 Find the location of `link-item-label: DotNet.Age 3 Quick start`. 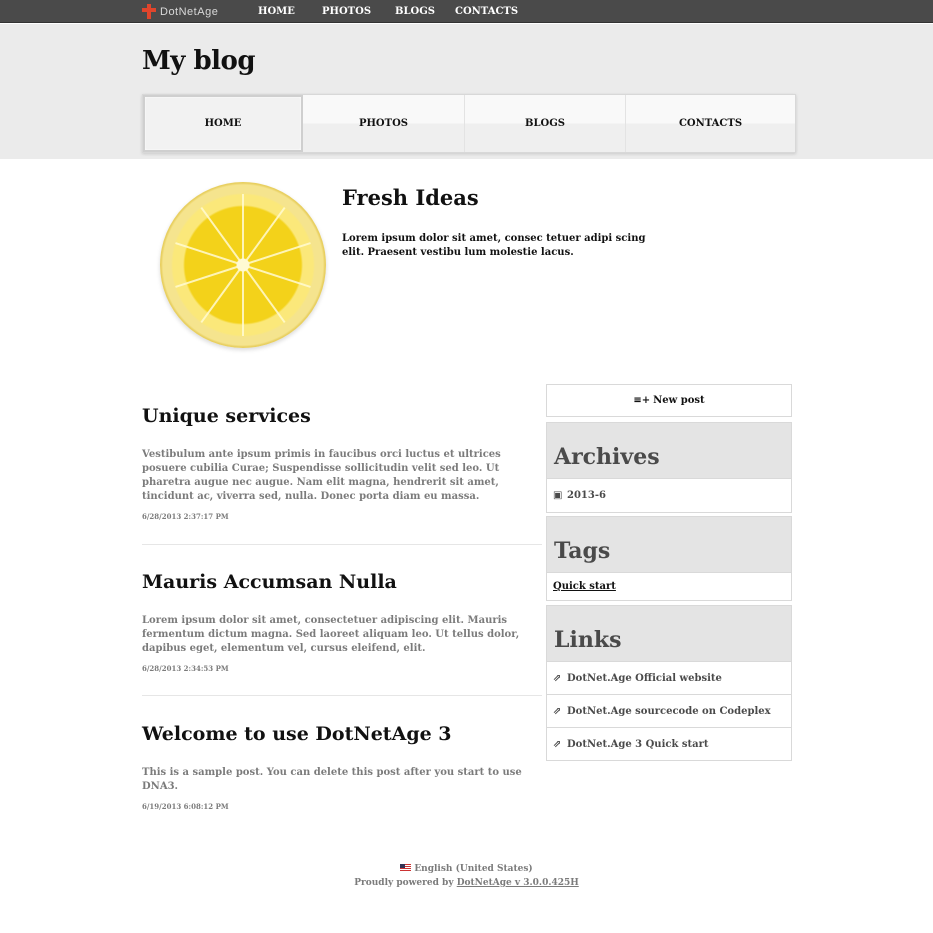

link-item-label: DotNet.Age 3 Quick start is located at coordinates (638, 744).